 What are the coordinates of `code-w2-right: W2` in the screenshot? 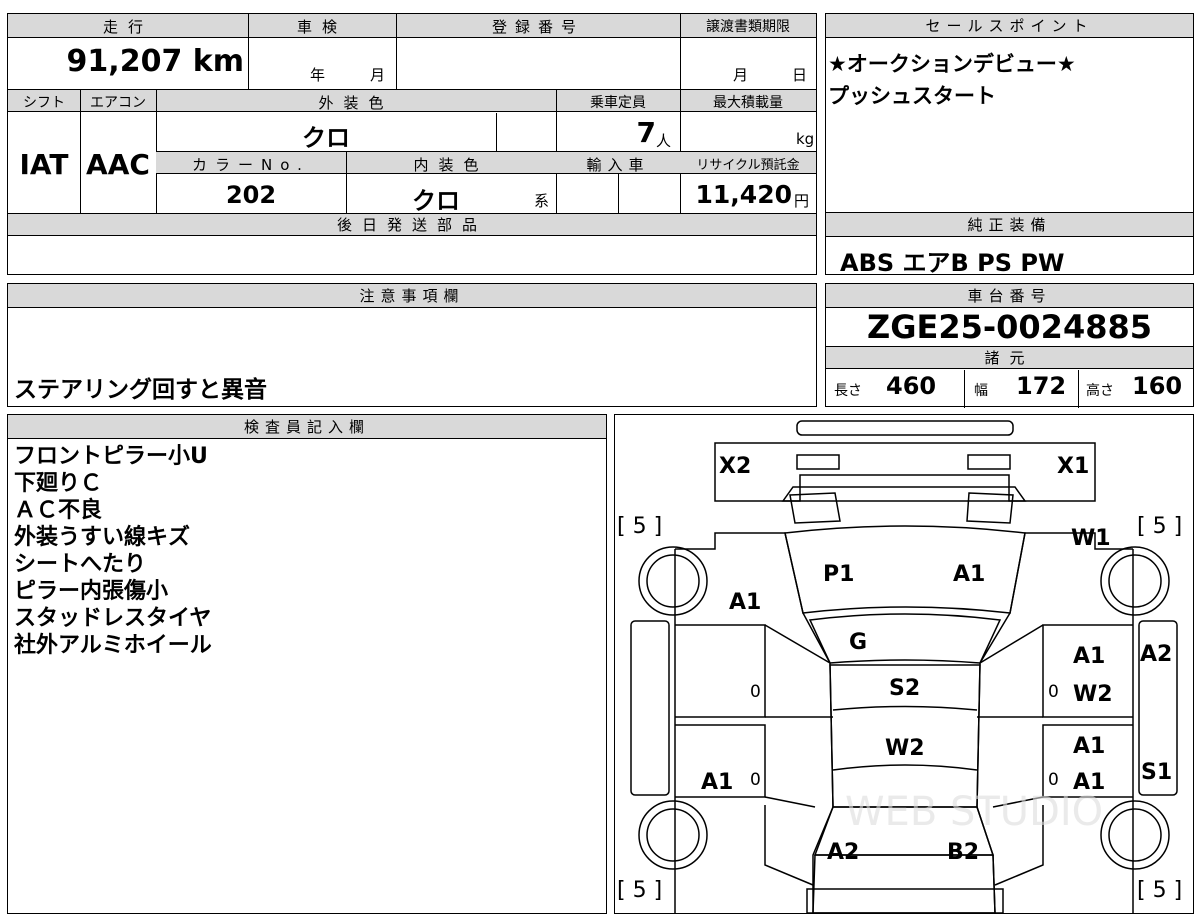 It's located at (1093, 694).